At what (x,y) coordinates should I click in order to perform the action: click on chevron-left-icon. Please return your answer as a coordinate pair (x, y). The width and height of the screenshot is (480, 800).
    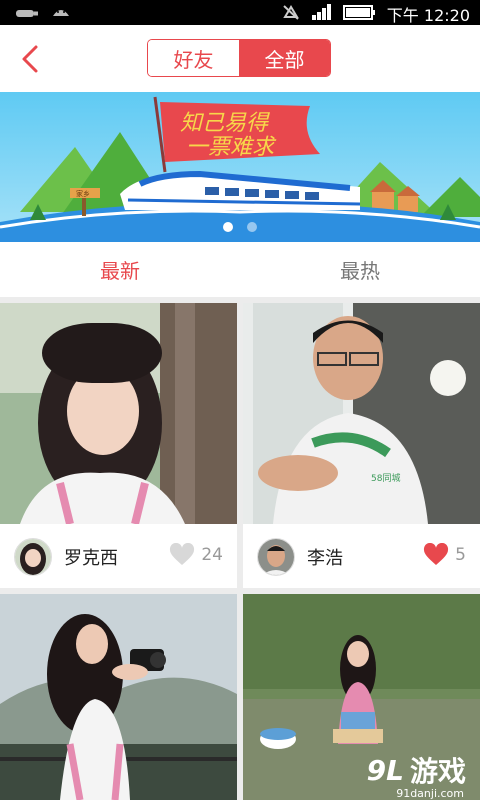
    Looking at the image, I should click on (30, 59).